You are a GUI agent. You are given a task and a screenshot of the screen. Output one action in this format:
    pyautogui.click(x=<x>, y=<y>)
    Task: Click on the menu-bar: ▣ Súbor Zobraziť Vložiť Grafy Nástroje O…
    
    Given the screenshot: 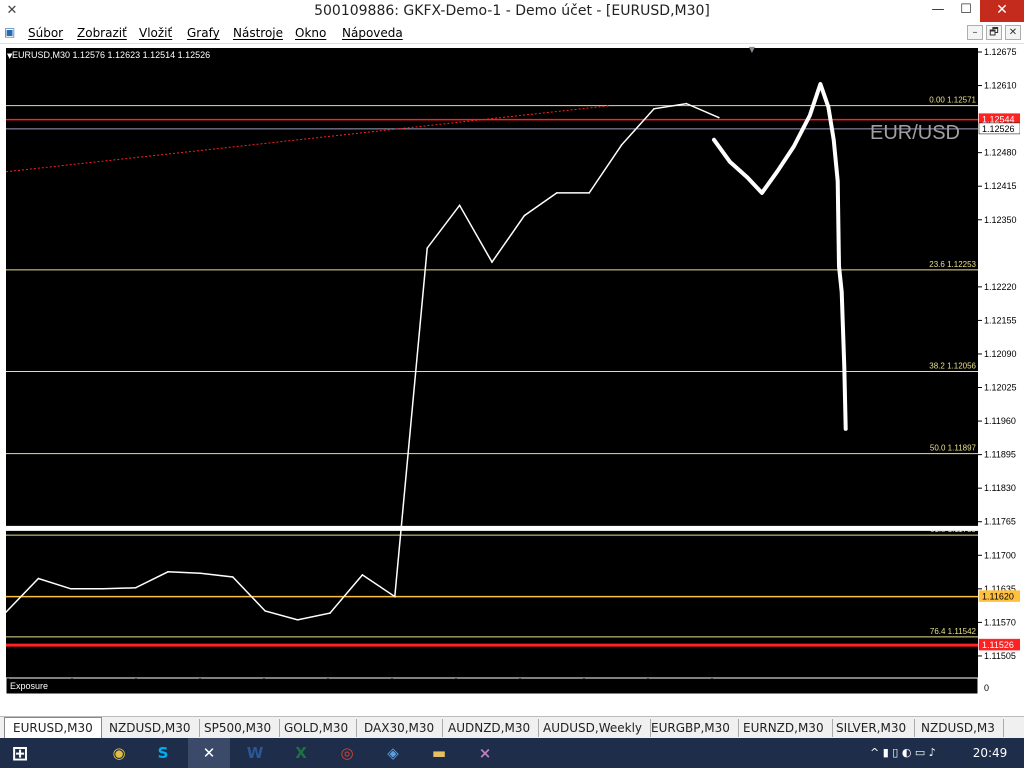 What is the action you would take?
    pyautogui.click(x=512, y=33)
    